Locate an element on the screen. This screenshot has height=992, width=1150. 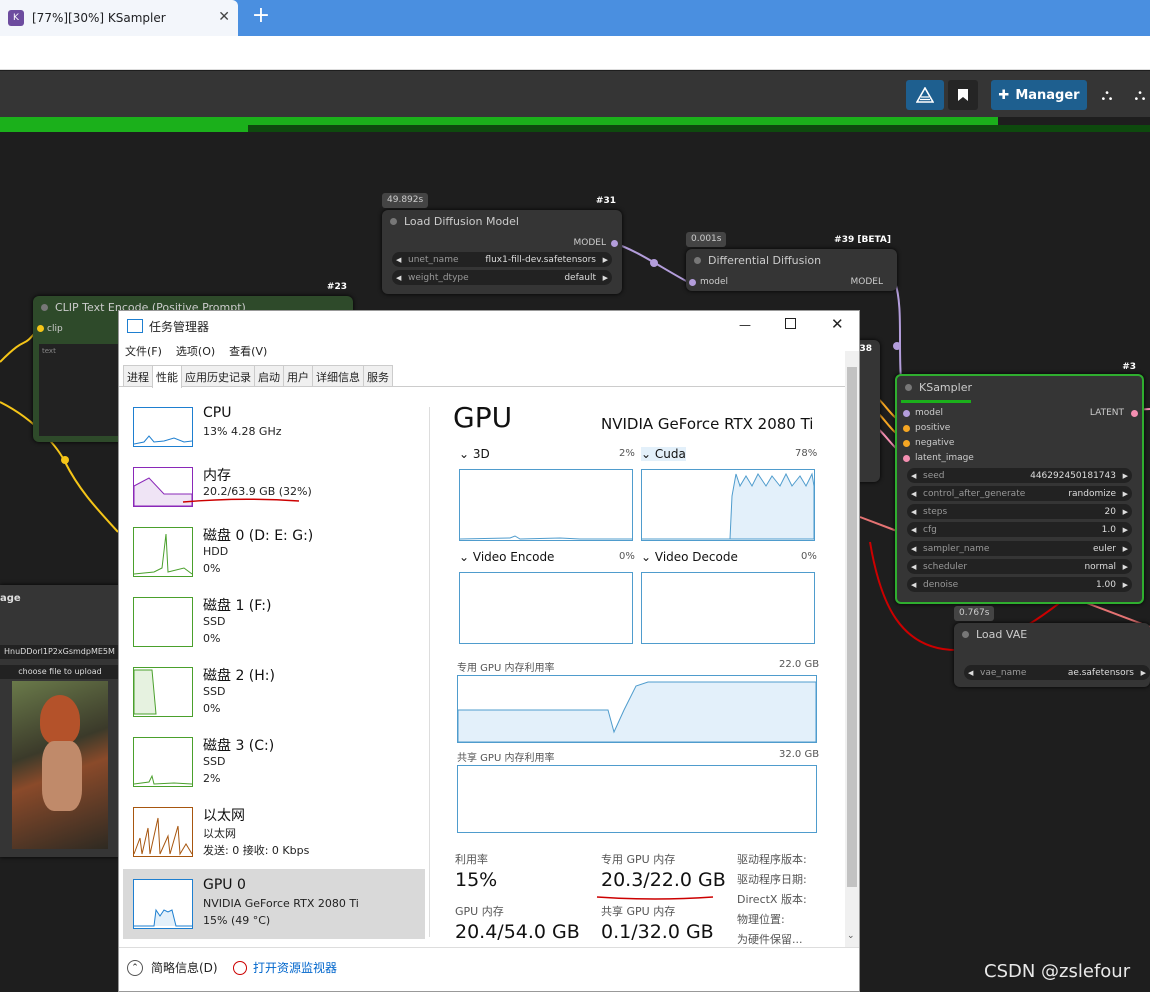
scheduler-widget: scheduler normal is located at coordinates (1019, 566).